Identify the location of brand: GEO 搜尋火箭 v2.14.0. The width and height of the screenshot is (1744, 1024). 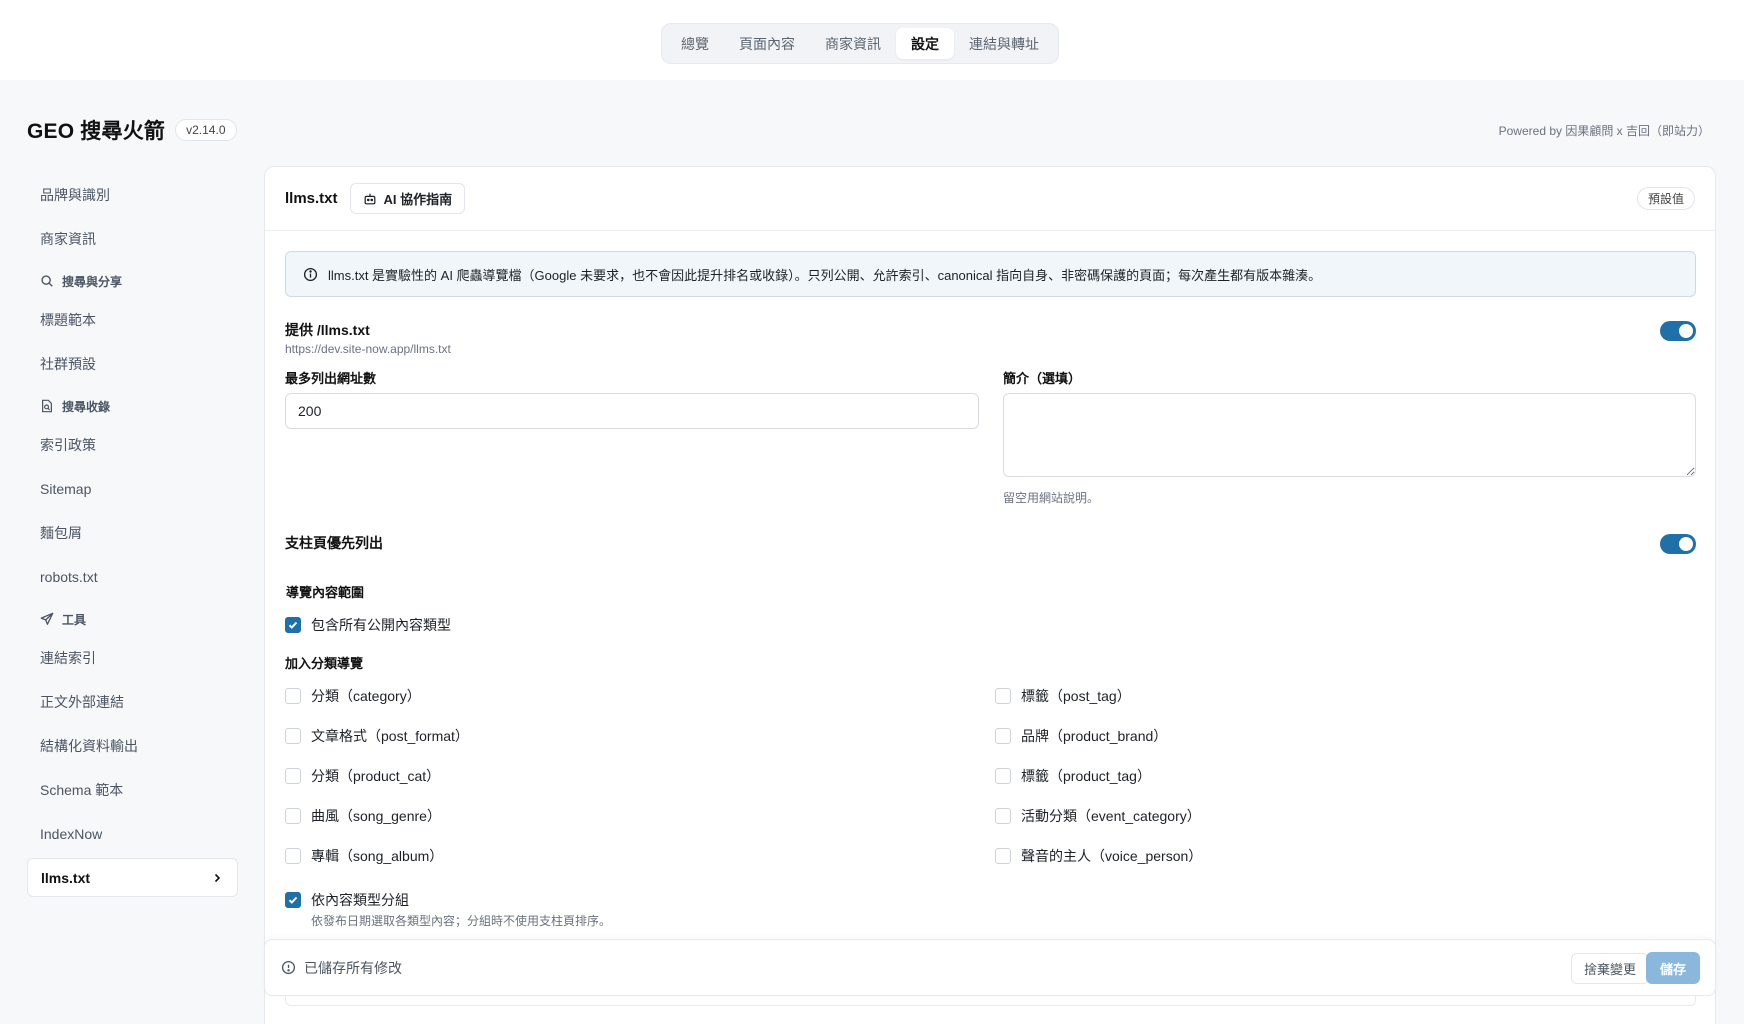
(132, 130).